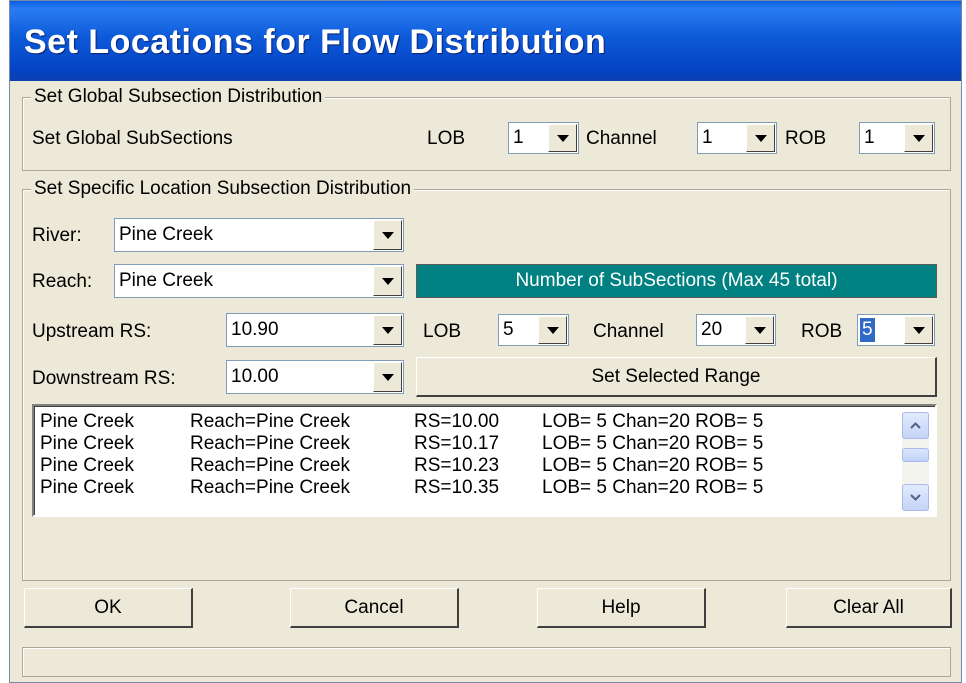 The height and width of the screenshot is (683, 966). What do you see at coordinates (543, 138) in the screenshot?
I see `global-lob-select: 1` at bounding box center [543, 138].